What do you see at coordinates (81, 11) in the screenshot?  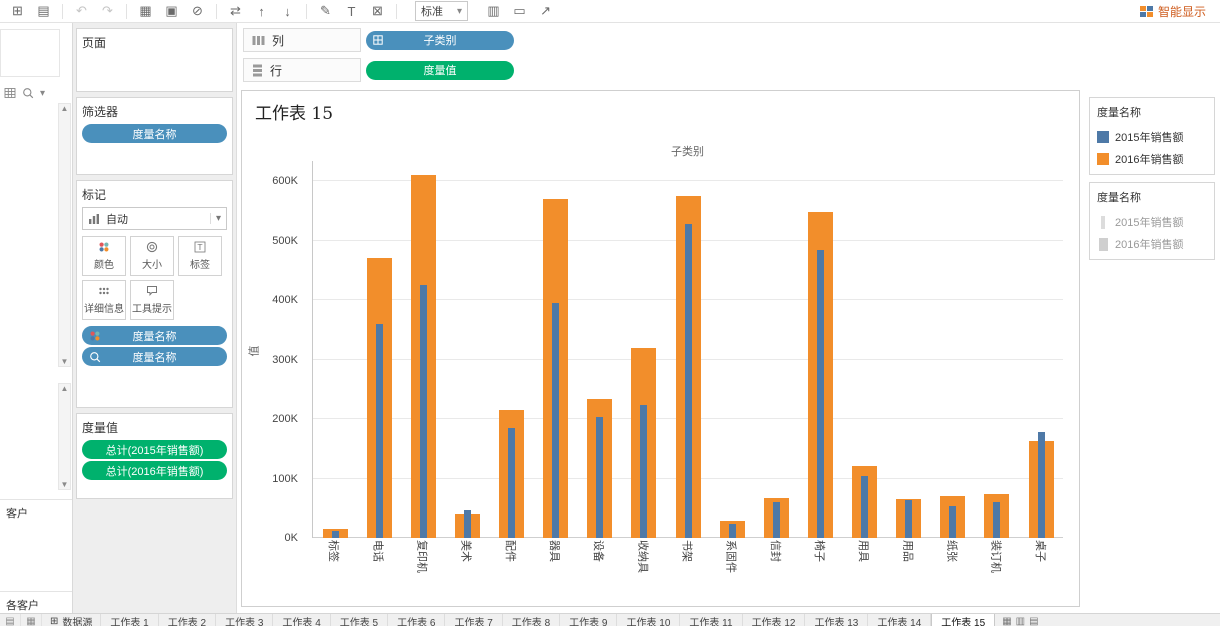 I see `undo-icon: ↶` at bounding box center [81, 11].